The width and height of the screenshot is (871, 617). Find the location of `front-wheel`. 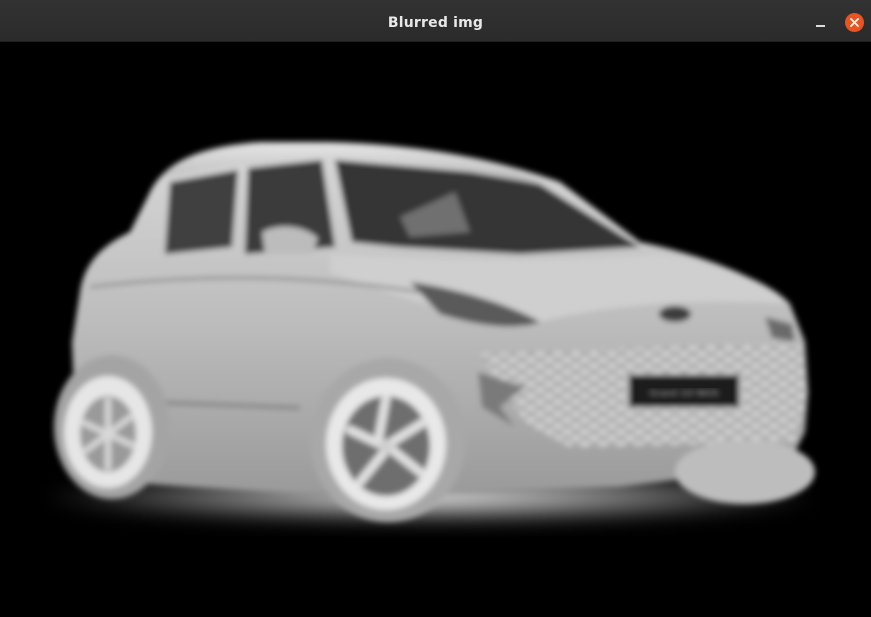

front-wheel is located at coordinates (386, 444).